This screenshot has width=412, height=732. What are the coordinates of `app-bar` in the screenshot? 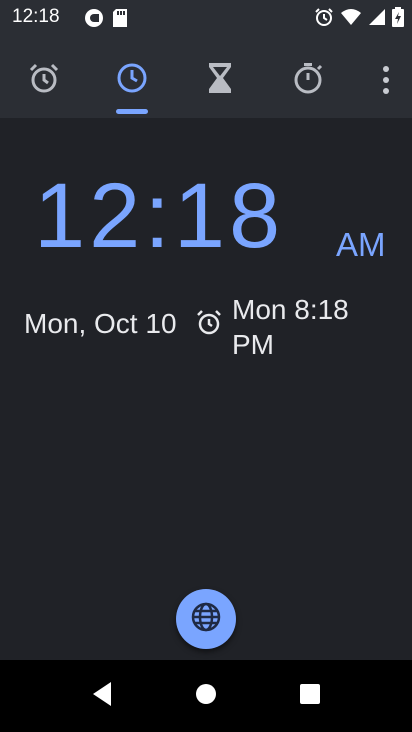 It's located at (206, 77).